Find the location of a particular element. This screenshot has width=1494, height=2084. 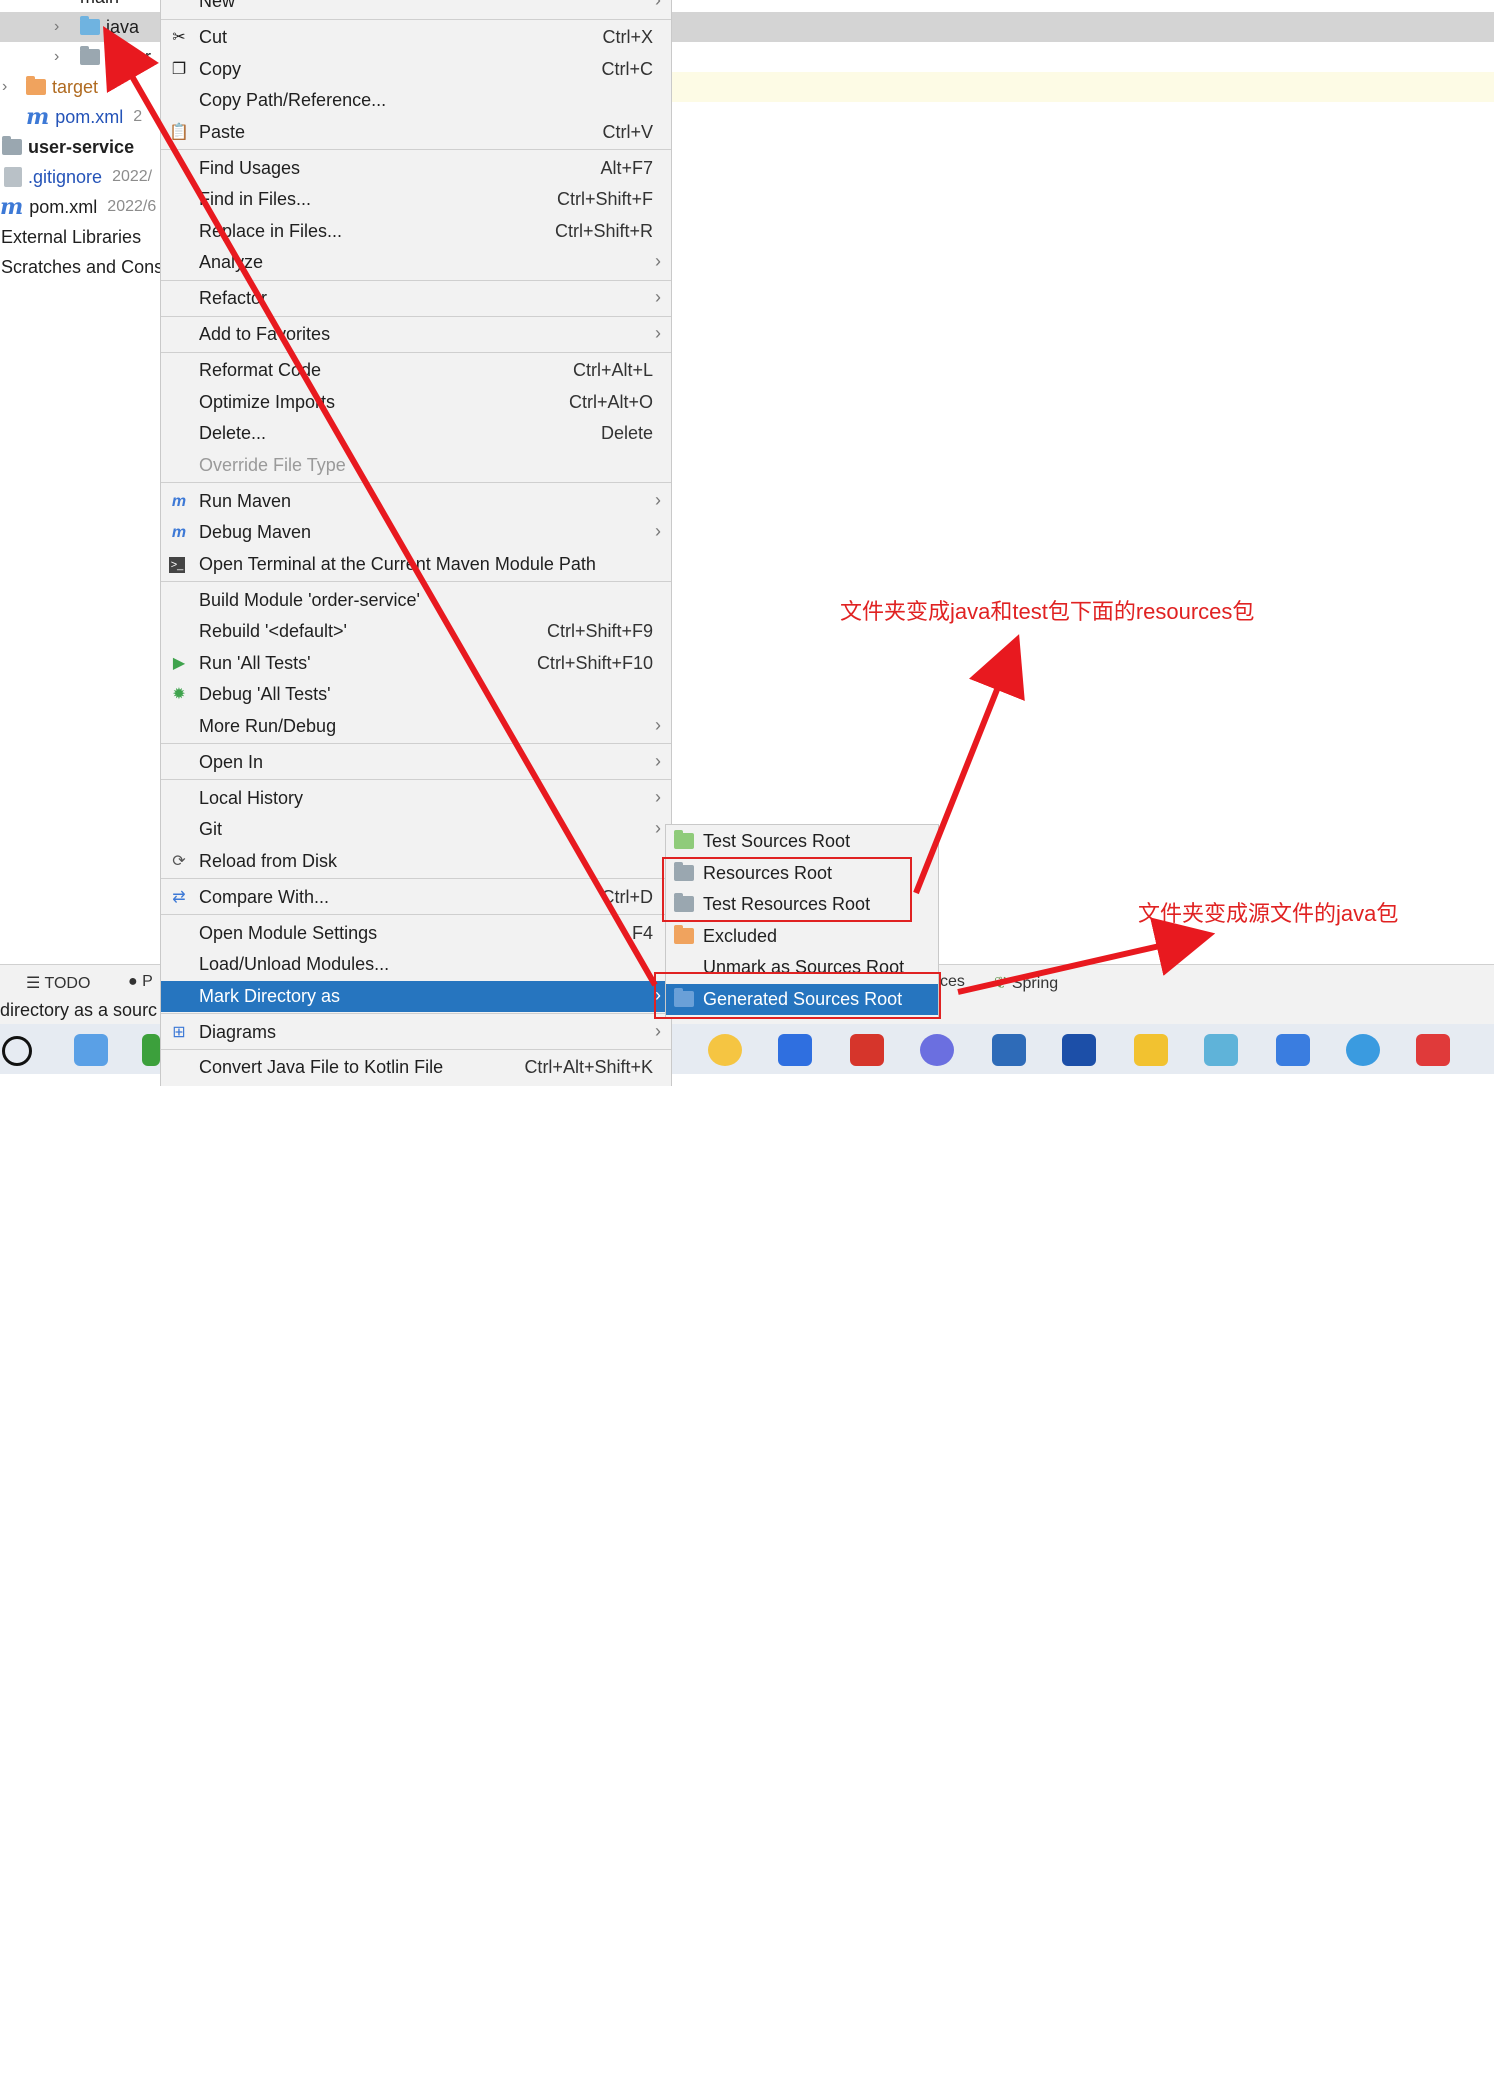

compare-icon: ⇄ is located at coordinates (179, 897).